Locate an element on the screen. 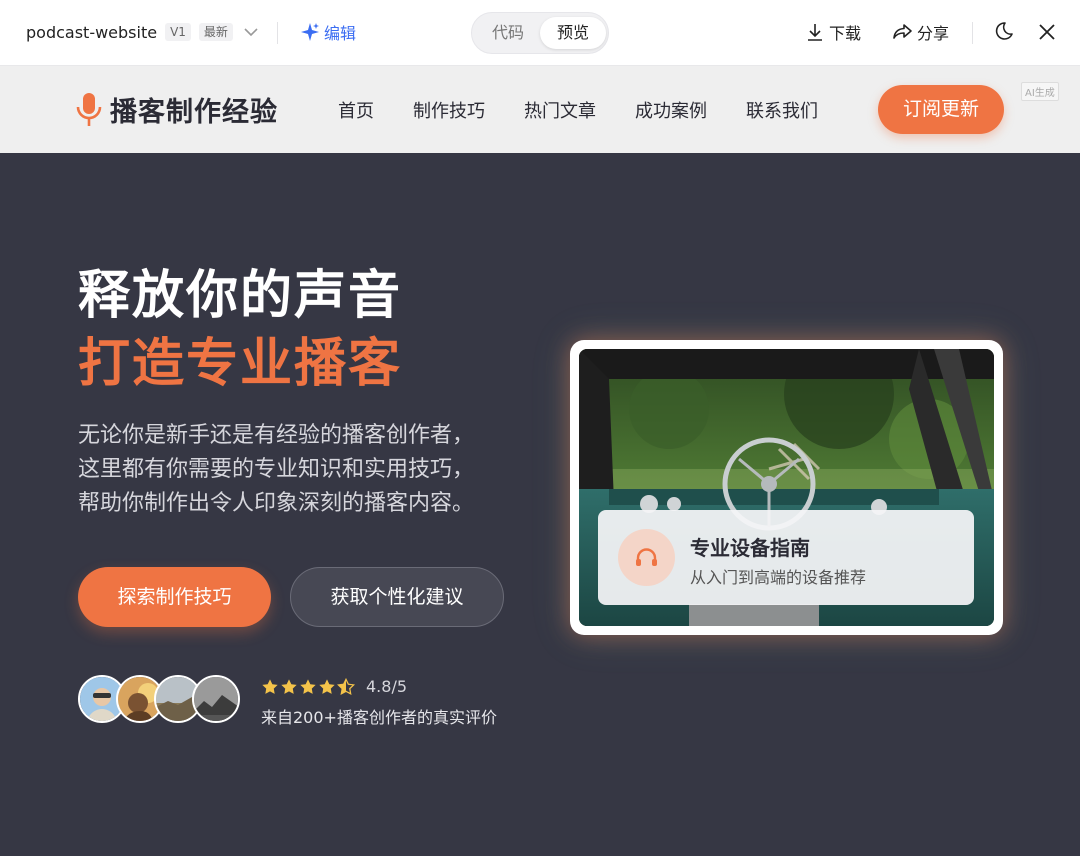 Image resolution: width=1080 pixels, height=856 pixels. share-button: 分享 is located at coordinates (920, 32).